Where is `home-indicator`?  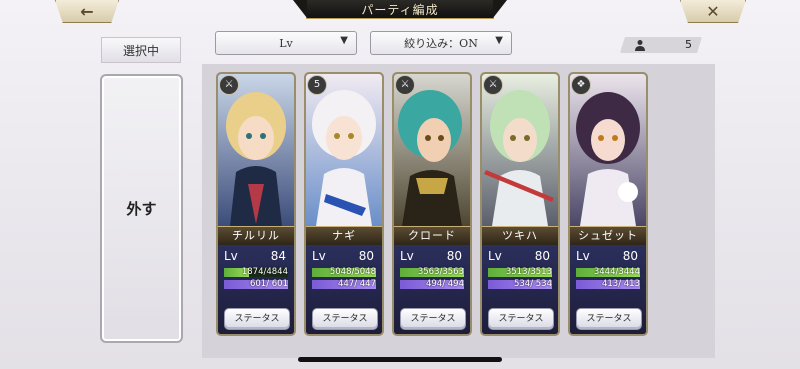 home-indicator is located at coordinates (400, 359).